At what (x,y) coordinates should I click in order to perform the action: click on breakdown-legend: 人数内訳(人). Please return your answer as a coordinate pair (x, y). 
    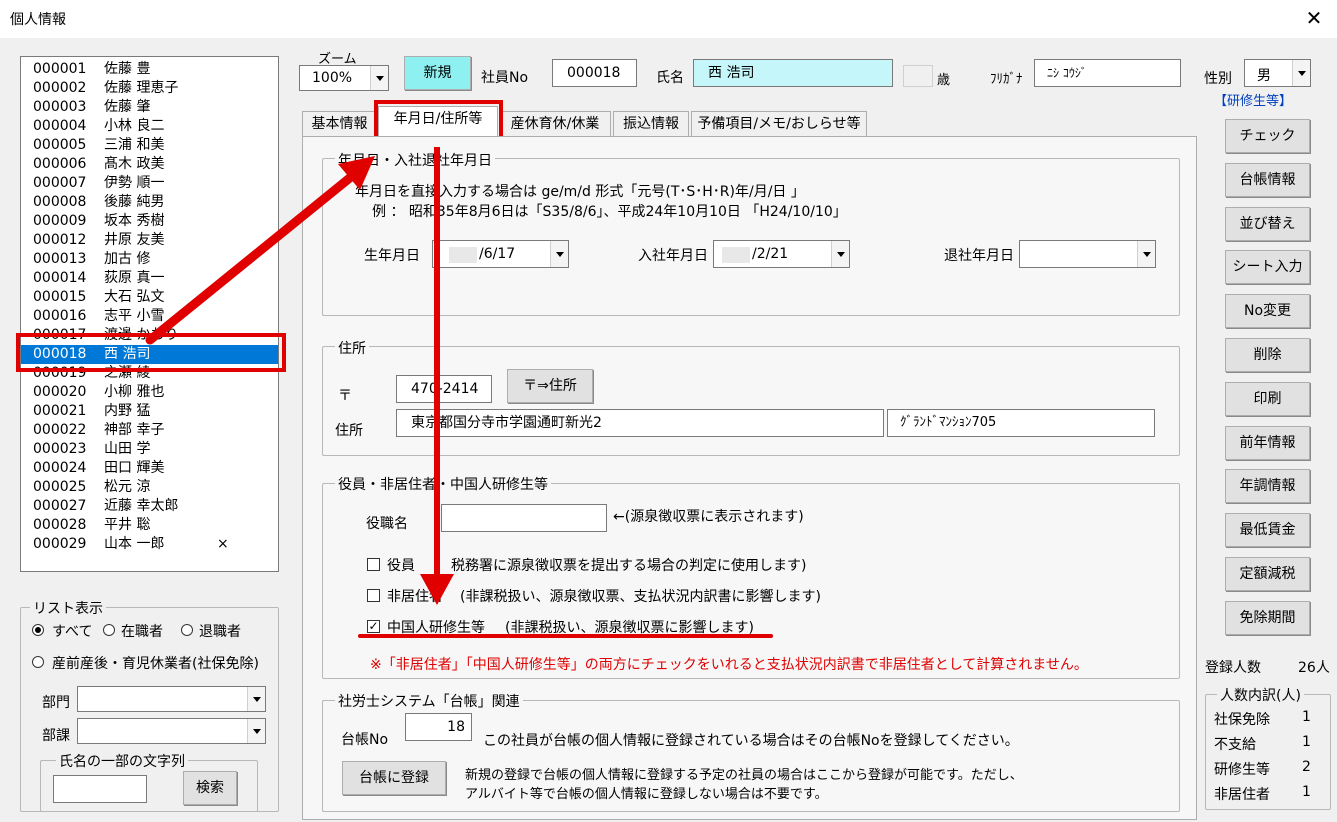
    Looking at the image, I should click on (1260, 695).